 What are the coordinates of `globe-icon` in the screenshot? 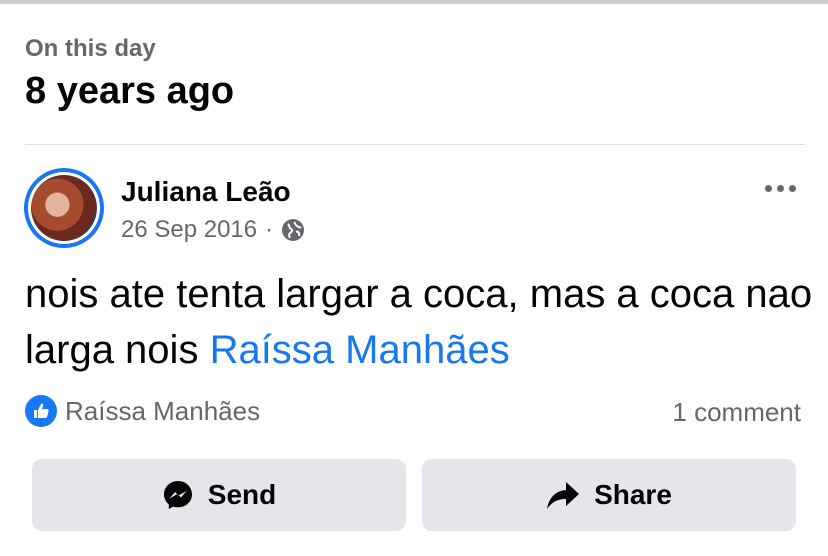 It's located at (293, 230).